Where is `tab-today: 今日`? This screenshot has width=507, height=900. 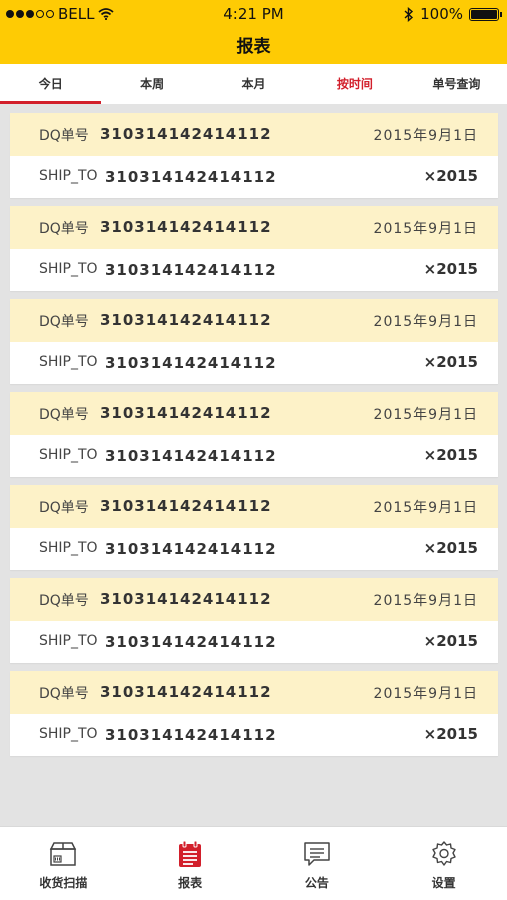
tab-today: 今日 is located at coordinates (51, 84).